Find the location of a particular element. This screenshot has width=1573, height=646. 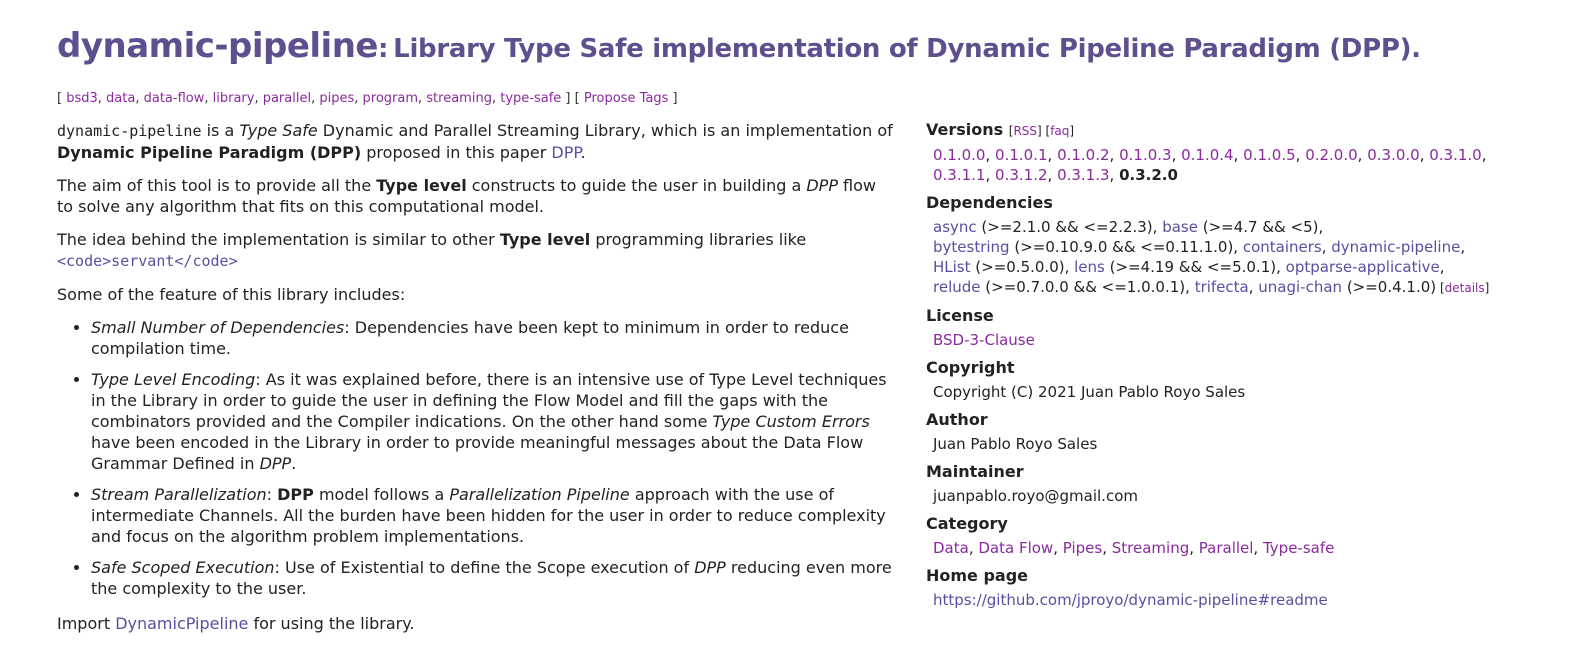

dependency-link: unagi-chan is located at coordinates (1300, 287).